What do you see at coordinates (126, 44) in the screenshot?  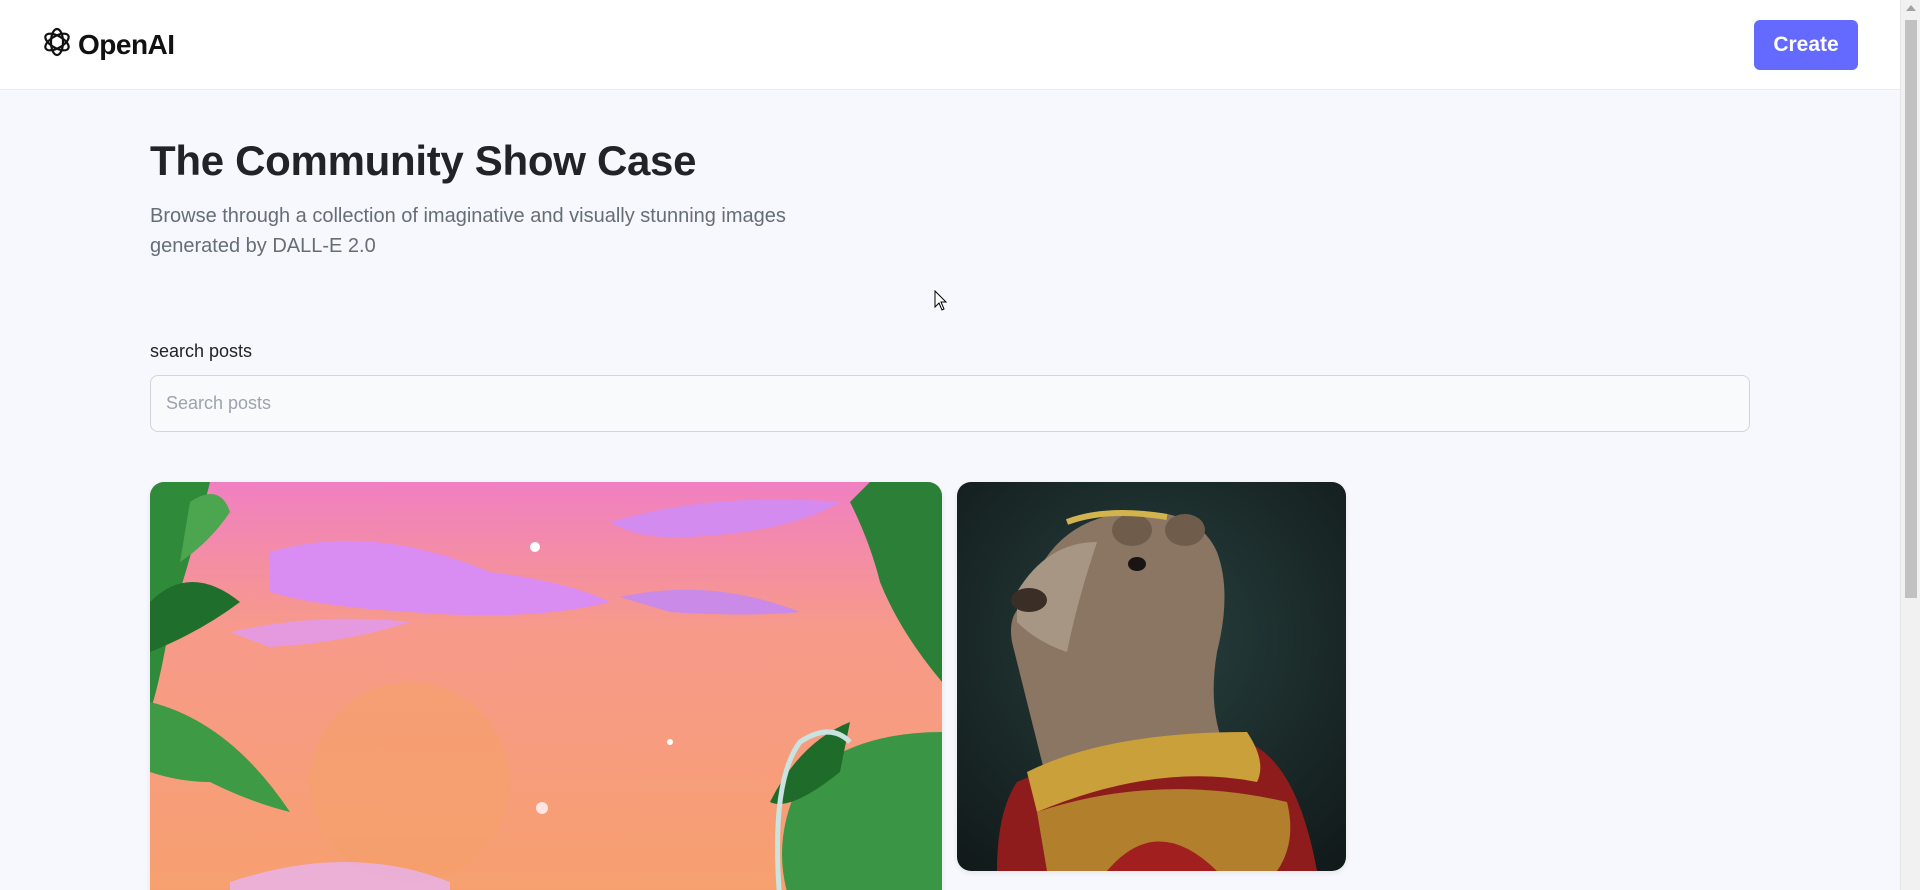 I see `logo-text: OpenAI` at bounding box center [126, 44].